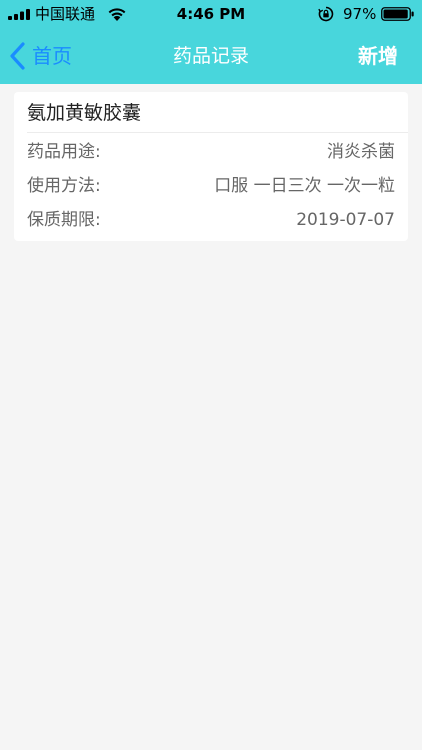 The image size is (422, 750). I want to click on rotation-lock-icon, so click(326, 14).